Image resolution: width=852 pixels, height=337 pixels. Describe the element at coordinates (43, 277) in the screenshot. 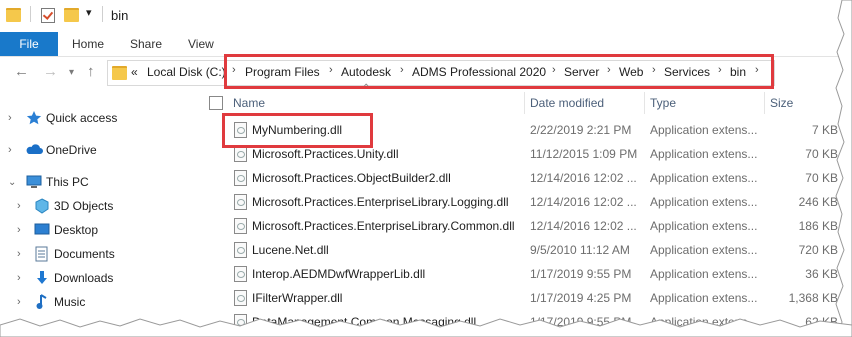

I see `download-icon` at that location.